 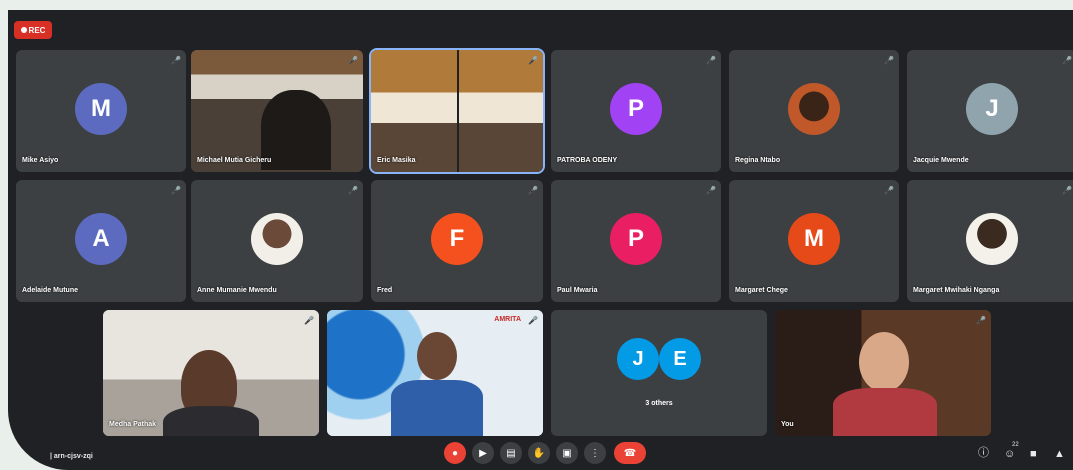 I want to click on participant-name: Mike Asiyo, so click(x=40, y=160).